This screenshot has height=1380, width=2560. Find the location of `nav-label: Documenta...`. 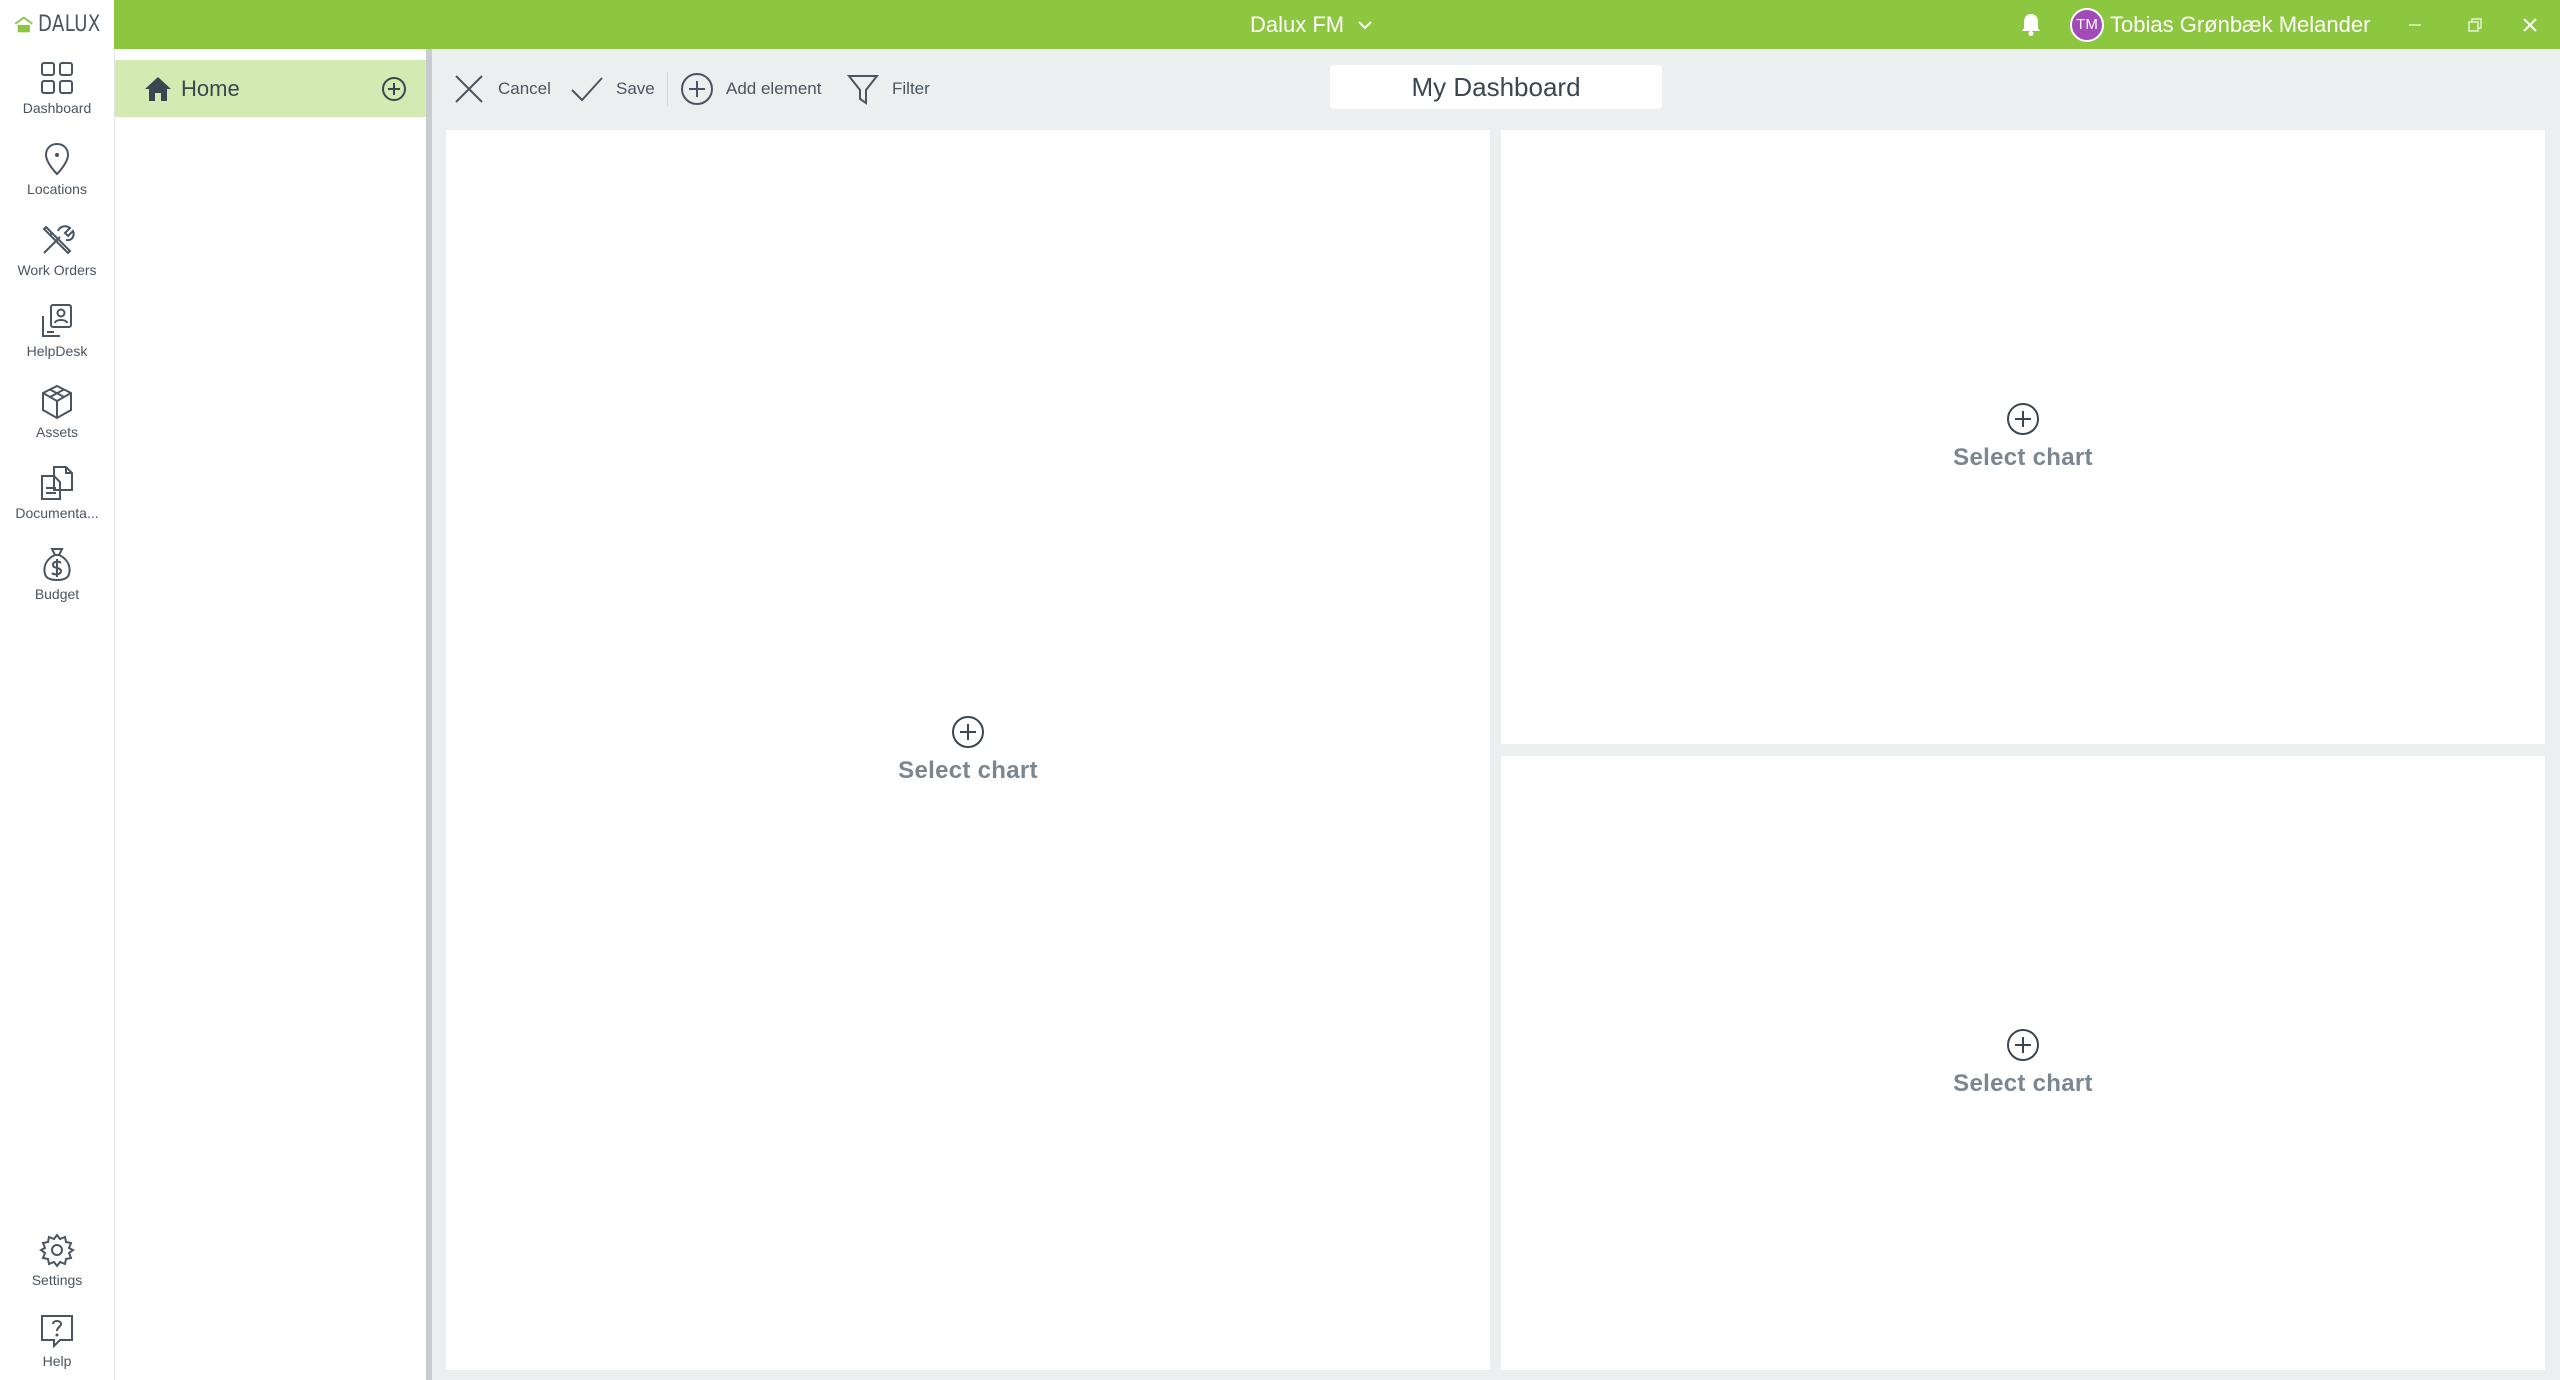

nav-label: Documenta... is located at coordinates (57, 513).